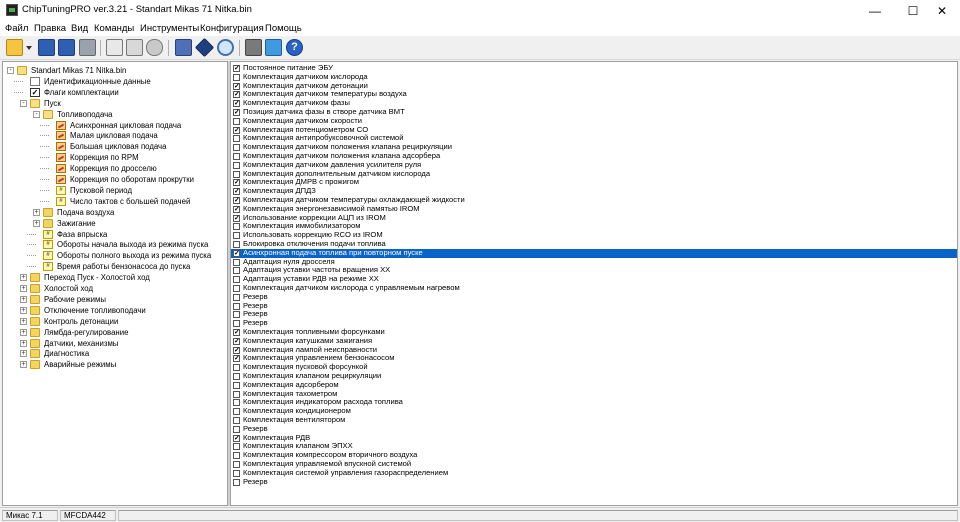  I want to click on tree-item: Коррекция по дросселю, so click(115, 168).